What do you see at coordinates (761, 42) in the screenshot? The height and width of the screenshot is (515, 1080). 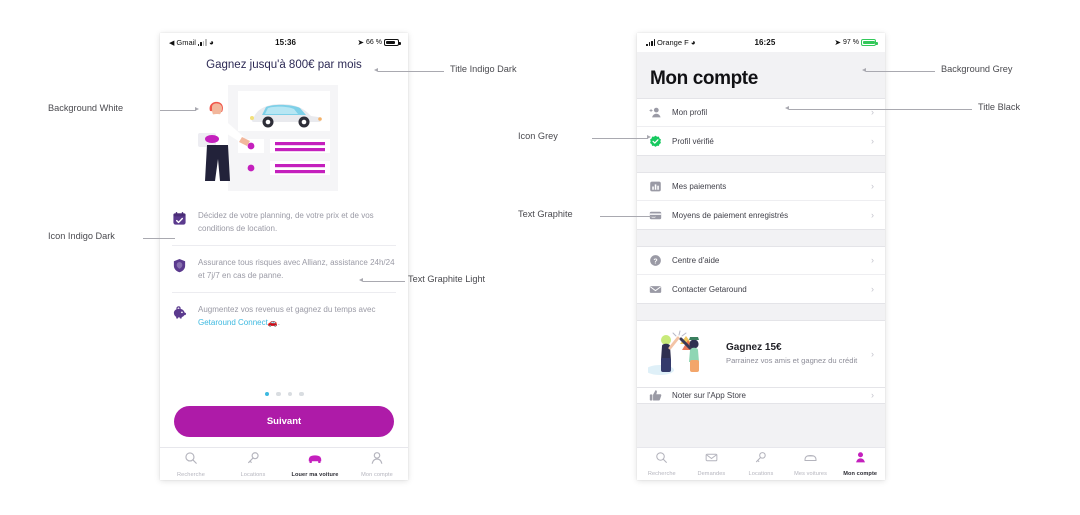 I see `status-bar-right: Orange F ◕ 16:25 ➤ 97 %` at bounding box center [761, 42].